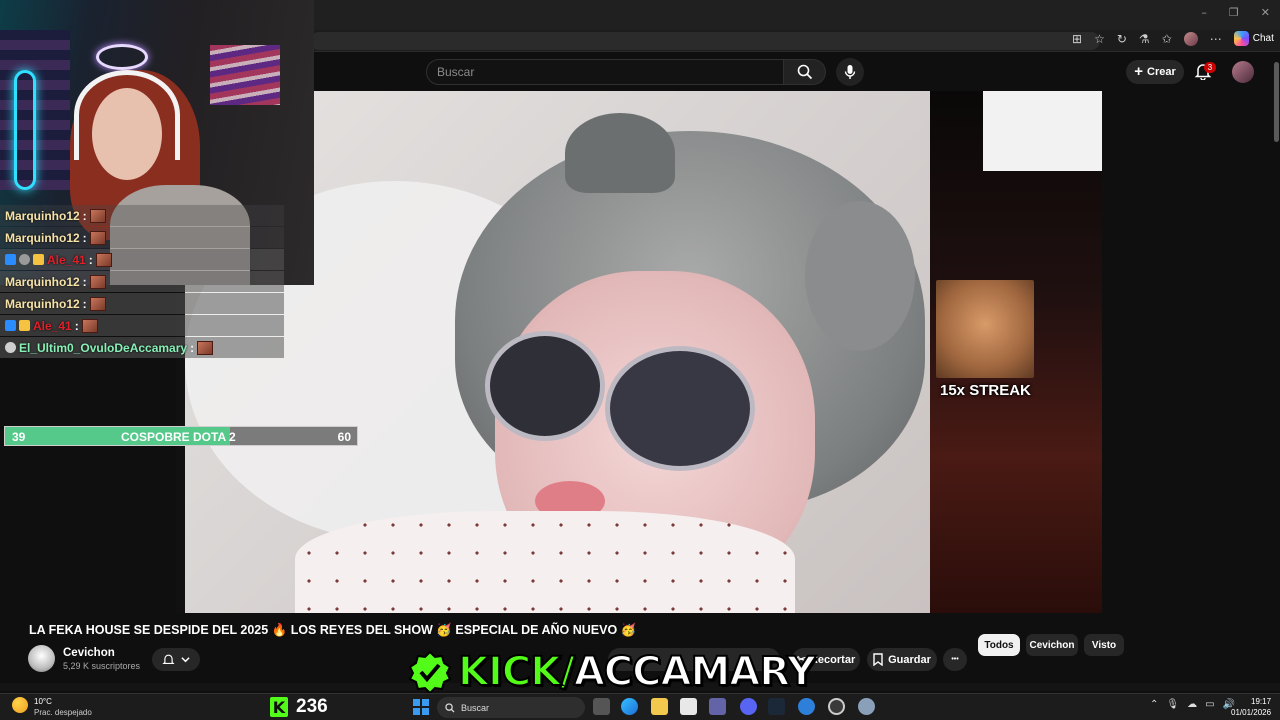 This screenshot has width=1280, height=720. What do you see at coordinates (89, 653) in the screenshot?
I see `channel-name: Cevichon` at bounding box center [89, 653].